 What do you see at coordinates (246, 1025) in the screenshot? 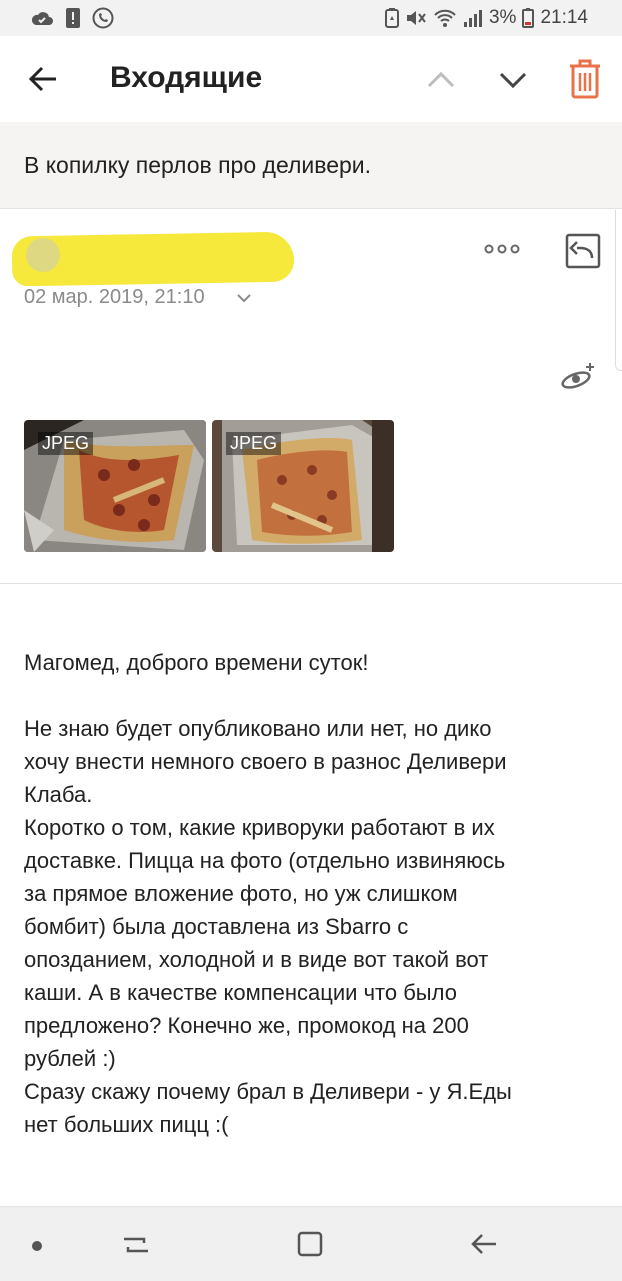
I see `body-line: предложено? Конечно же, промокод на 200` at bounding box center [246, 1025].